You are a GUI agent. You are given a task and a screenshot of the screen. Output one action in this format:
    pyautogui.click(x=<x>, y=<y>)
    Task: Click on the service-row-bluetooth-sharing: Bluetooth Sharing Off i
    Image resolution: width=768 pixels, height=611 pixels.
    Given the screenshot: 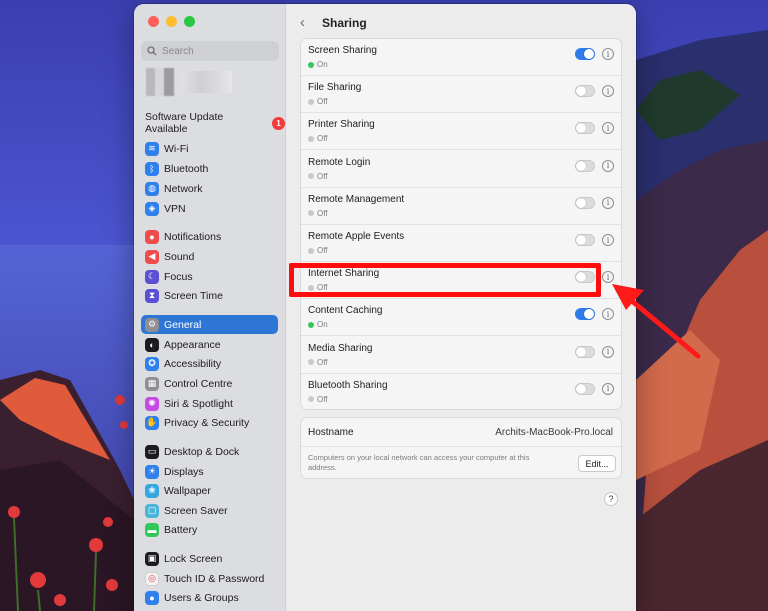 What is the action you would take?
    pyautogui.click(x=462, y=392)
    